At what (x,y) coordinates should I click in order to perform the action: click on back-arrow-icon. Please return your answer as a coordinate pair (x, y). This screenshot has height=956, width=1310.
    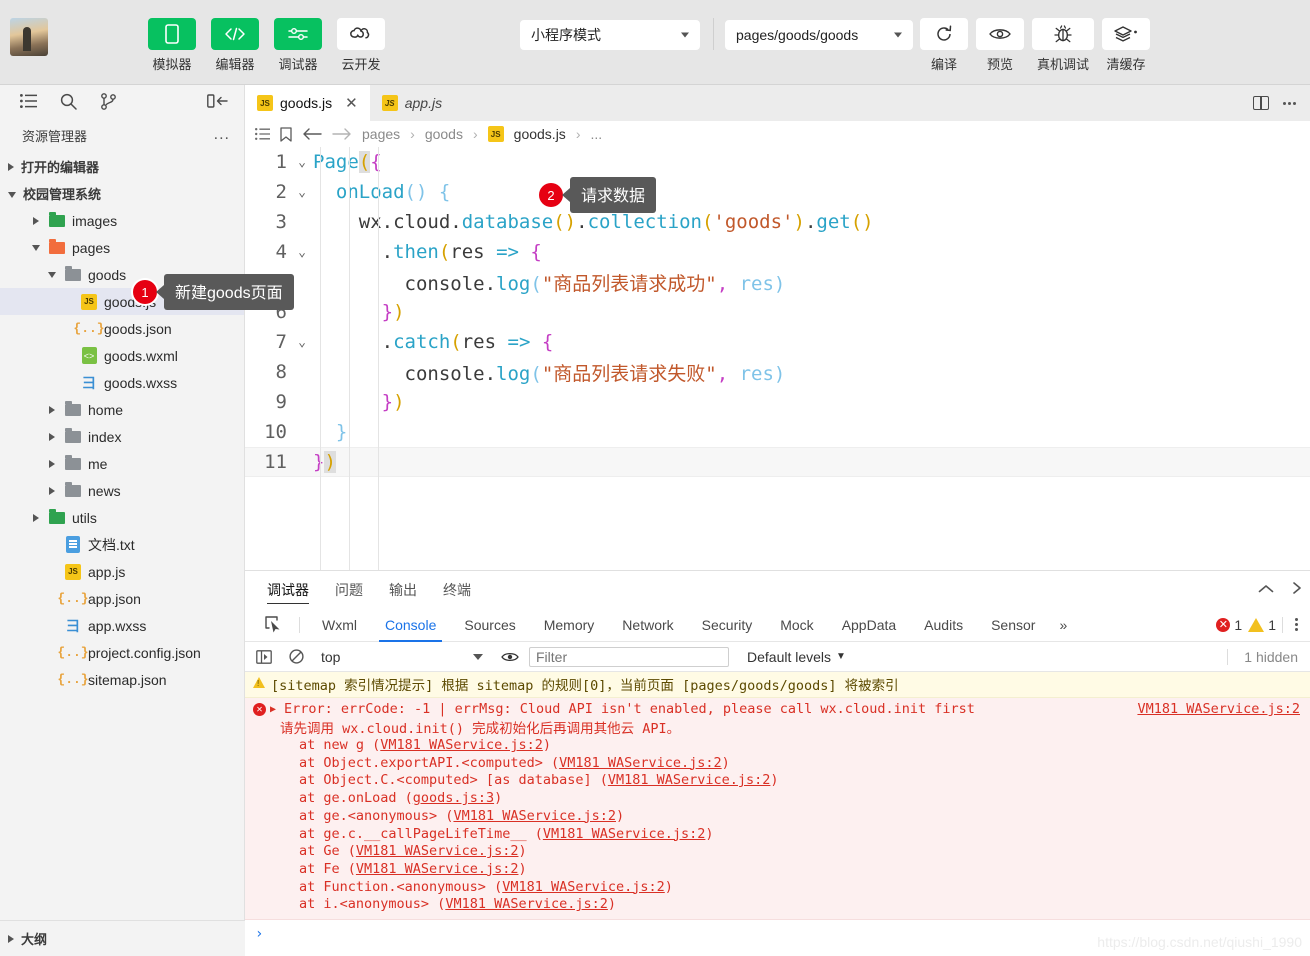
    Looking at the image, I should click on (312, 134).